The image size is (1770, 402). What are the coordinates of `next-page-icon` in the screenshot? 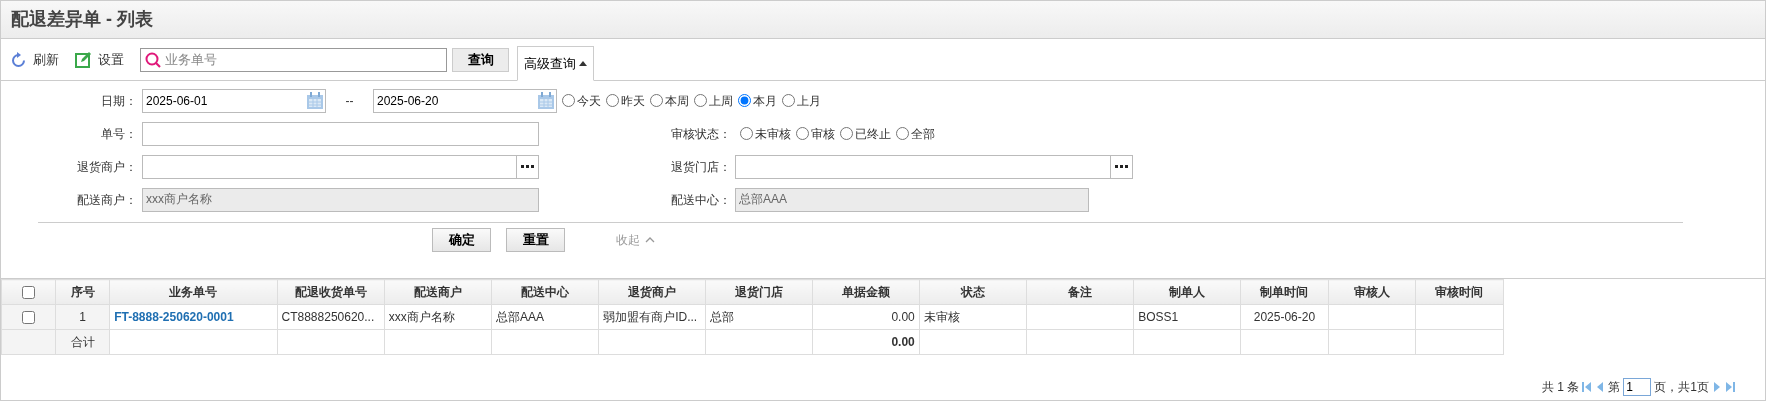 It's located at (1717, 387).